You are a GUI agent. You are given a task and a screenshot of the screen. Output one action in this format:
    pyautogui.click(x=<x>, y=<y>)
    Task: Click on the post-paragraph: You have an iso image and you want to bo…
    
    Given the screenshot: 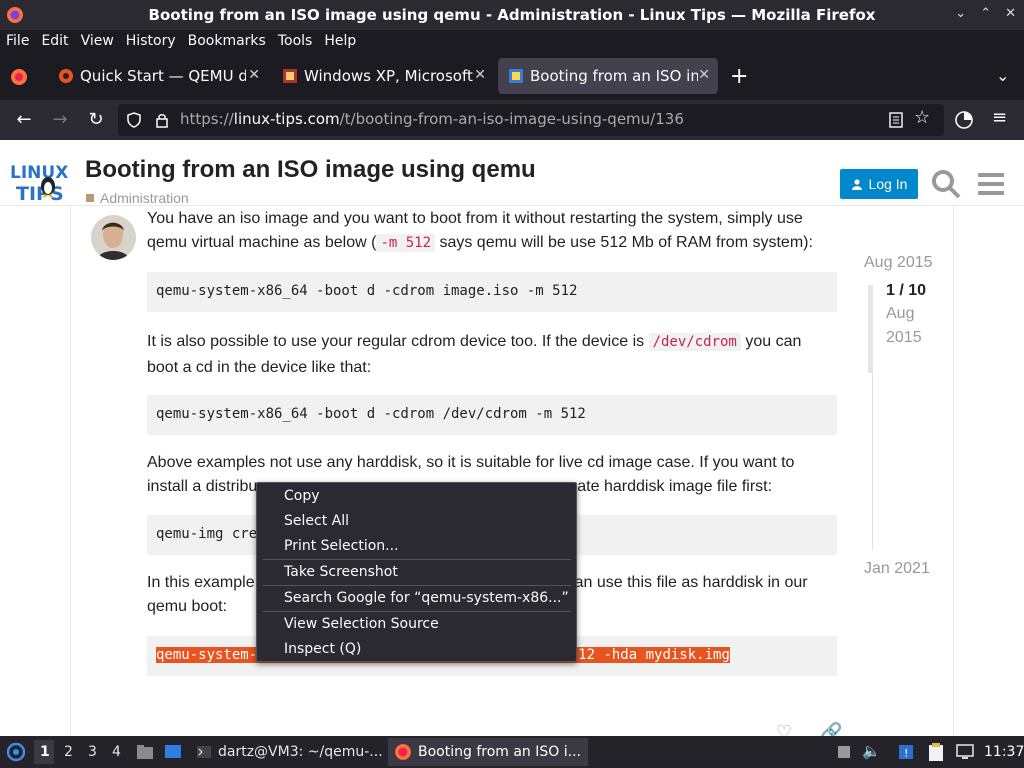 What is the action you would take?
    pyautogui.click(x=492, y=231)
    